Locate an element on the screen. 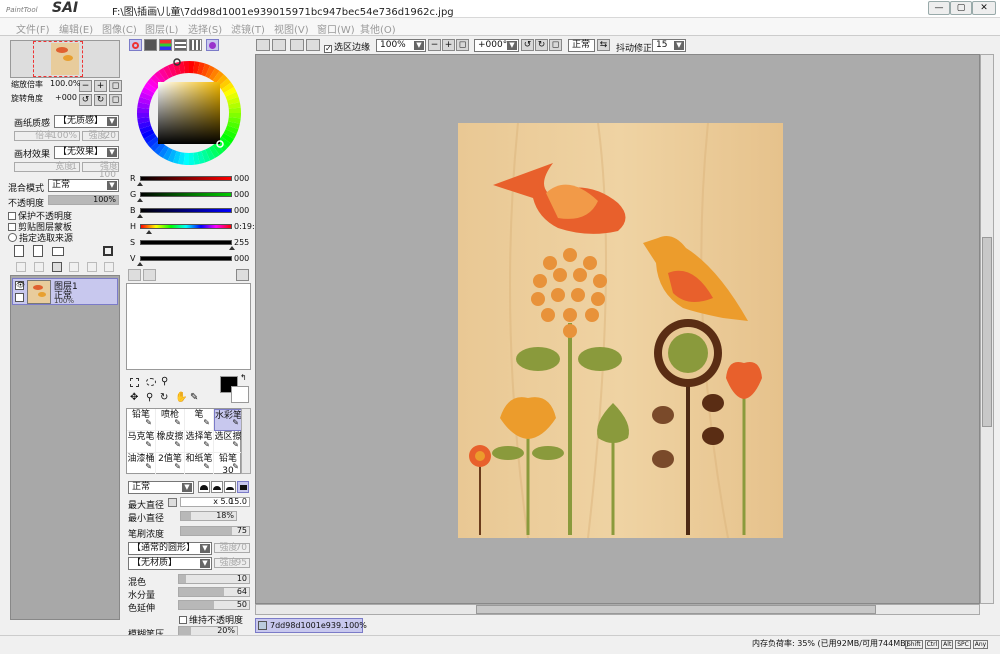 This screenshot has height=654, width=1000. tool-2: 笔 ✎ is located at coordinates (199, 420).